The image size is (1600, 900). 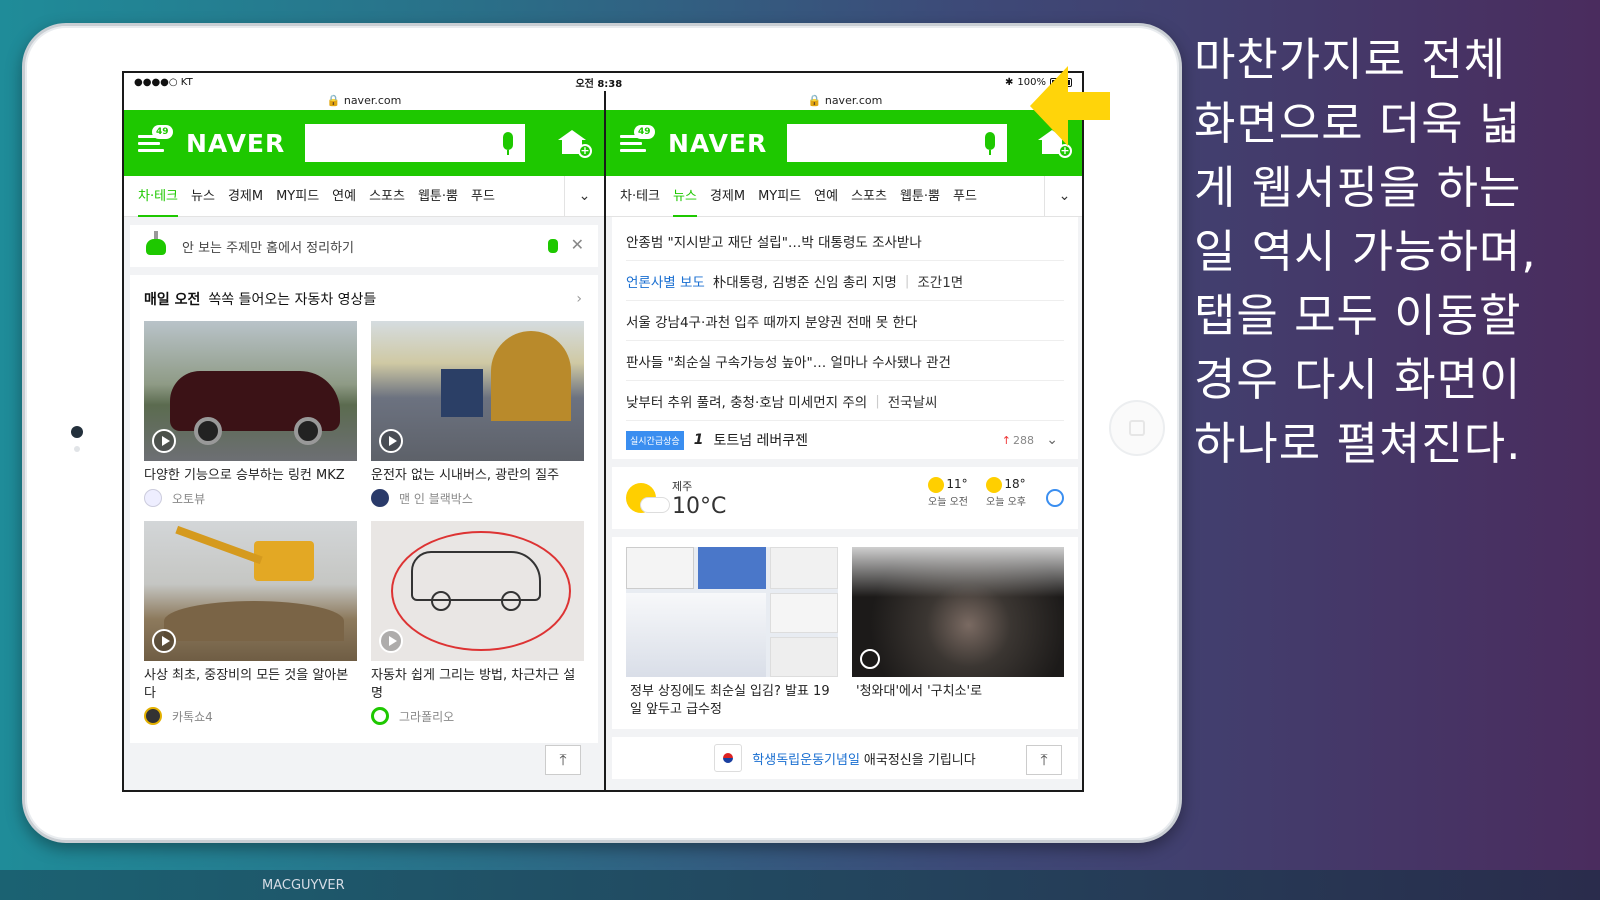 What do you see at coordinates (665, 281) in the screenshot?
I see `press-link: 언론사별 보도` at bounding box center [665, 281].